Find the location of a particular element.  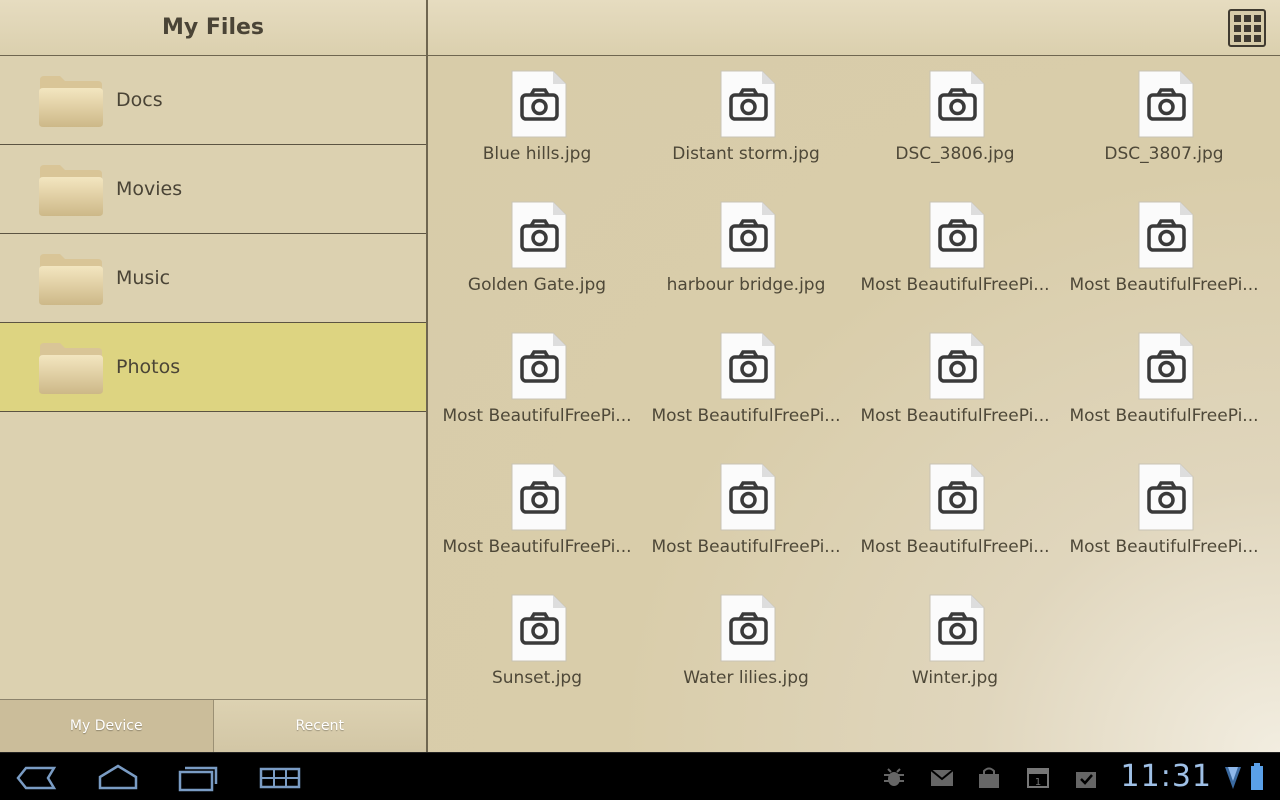

folder-label: Music is located at coordinates (143, 278).